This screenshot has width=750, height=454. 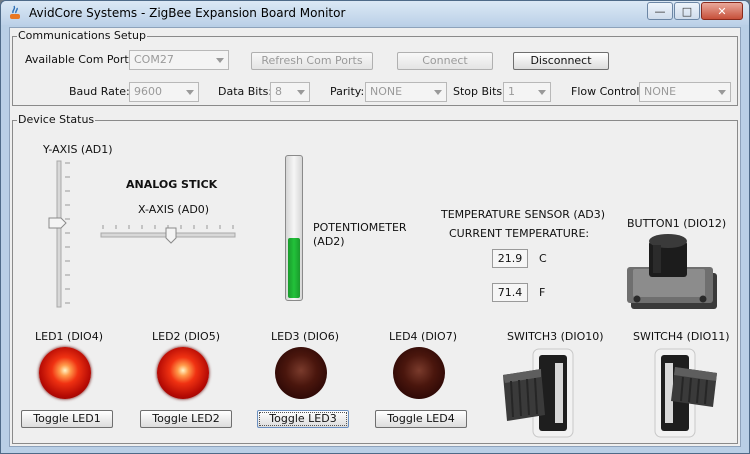 I want to click on temperature-sensor-label: TEMPERATURE SENSOR (AD3), so click(x=523, y=214).